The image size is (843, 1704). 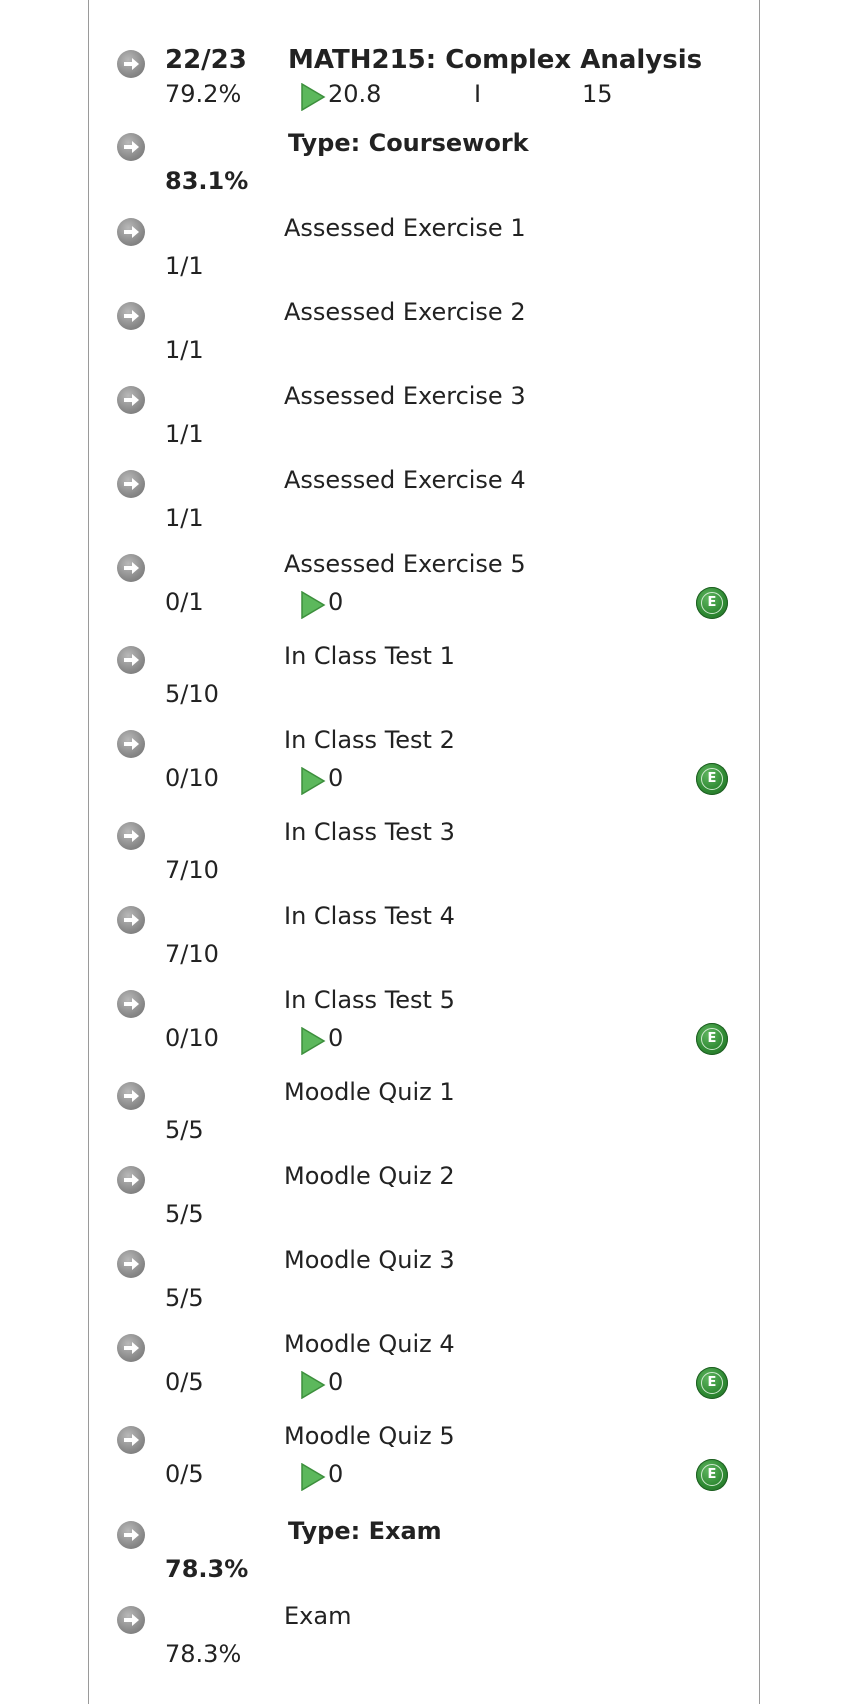 What do you see at coordinates (597, 94) in the screenshot?
I see `module-credits: 15` at bounding box center [597, 94].